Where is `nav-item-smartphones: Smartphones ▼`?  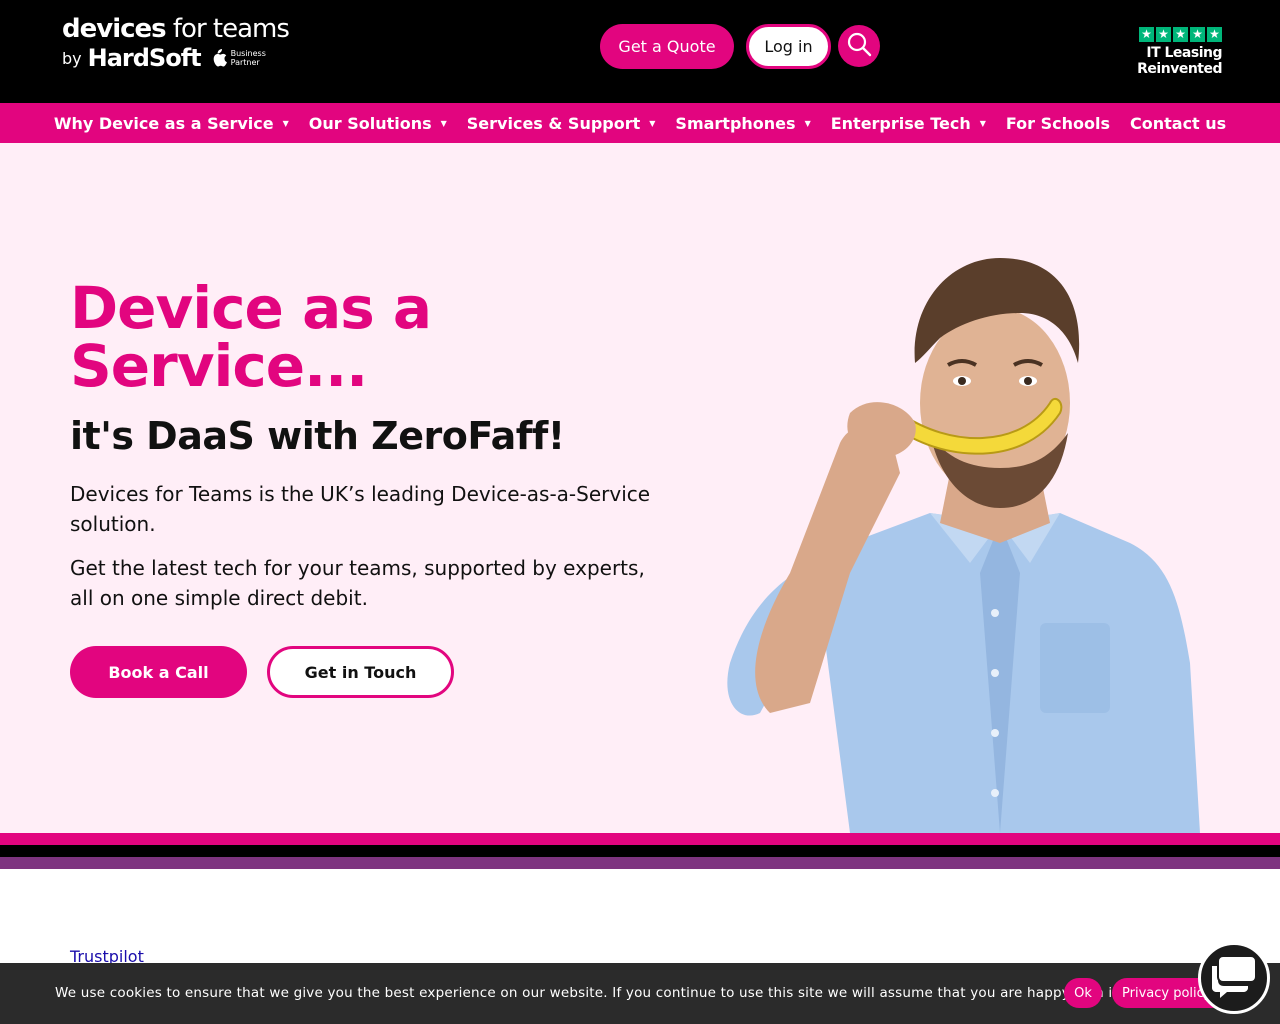
nav-item-smartphones: Smartphones ▼ is located at coordinates (742, 123).